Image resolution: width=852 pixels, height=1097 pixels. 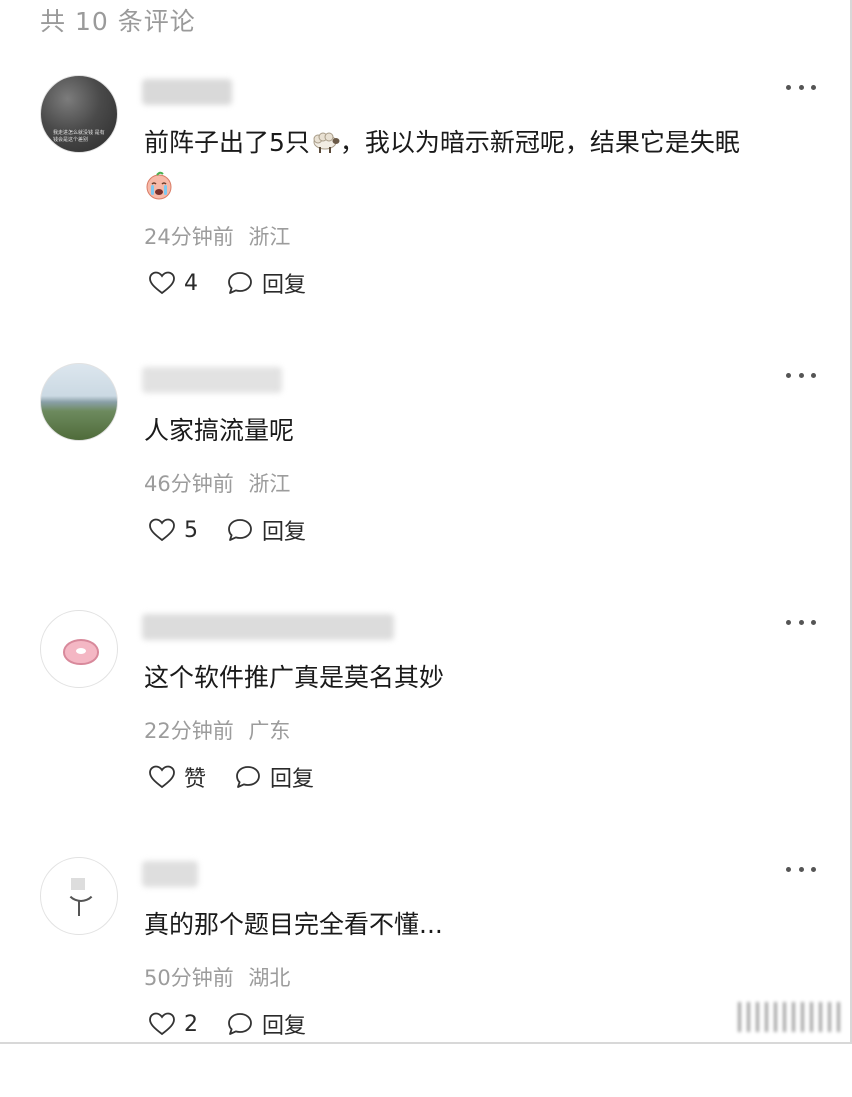 I want to click on like-label: 赞, so click(x=195, y=779).